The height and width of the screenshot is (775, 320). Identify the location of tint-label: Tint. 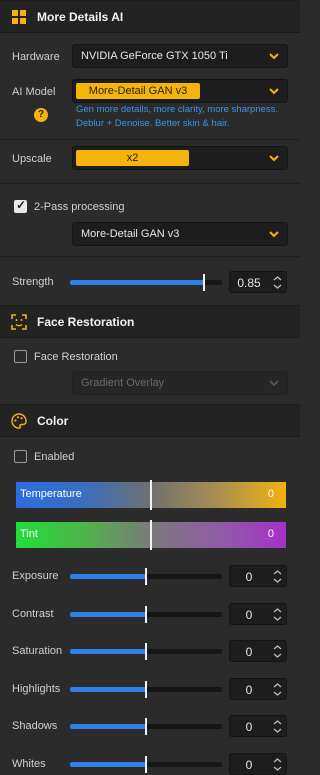
(29, 534).